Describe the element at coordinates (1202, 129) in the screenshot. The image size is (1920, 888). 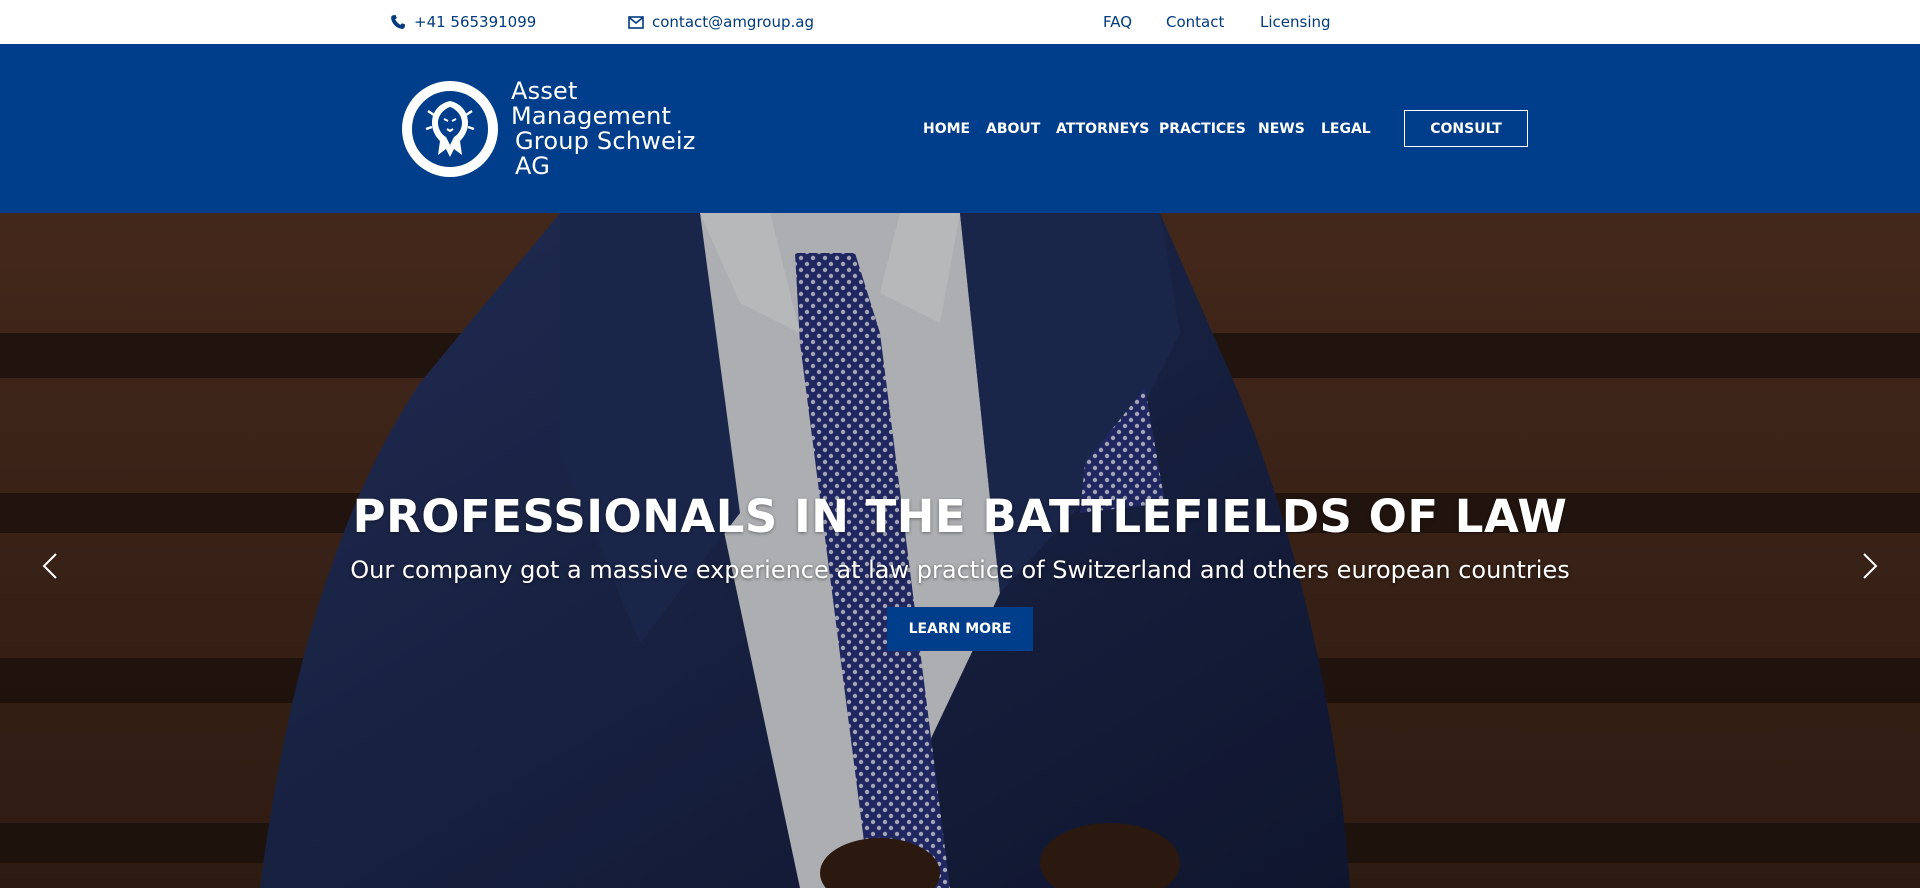
I see `nav-practices: PRACTICES` at that location.